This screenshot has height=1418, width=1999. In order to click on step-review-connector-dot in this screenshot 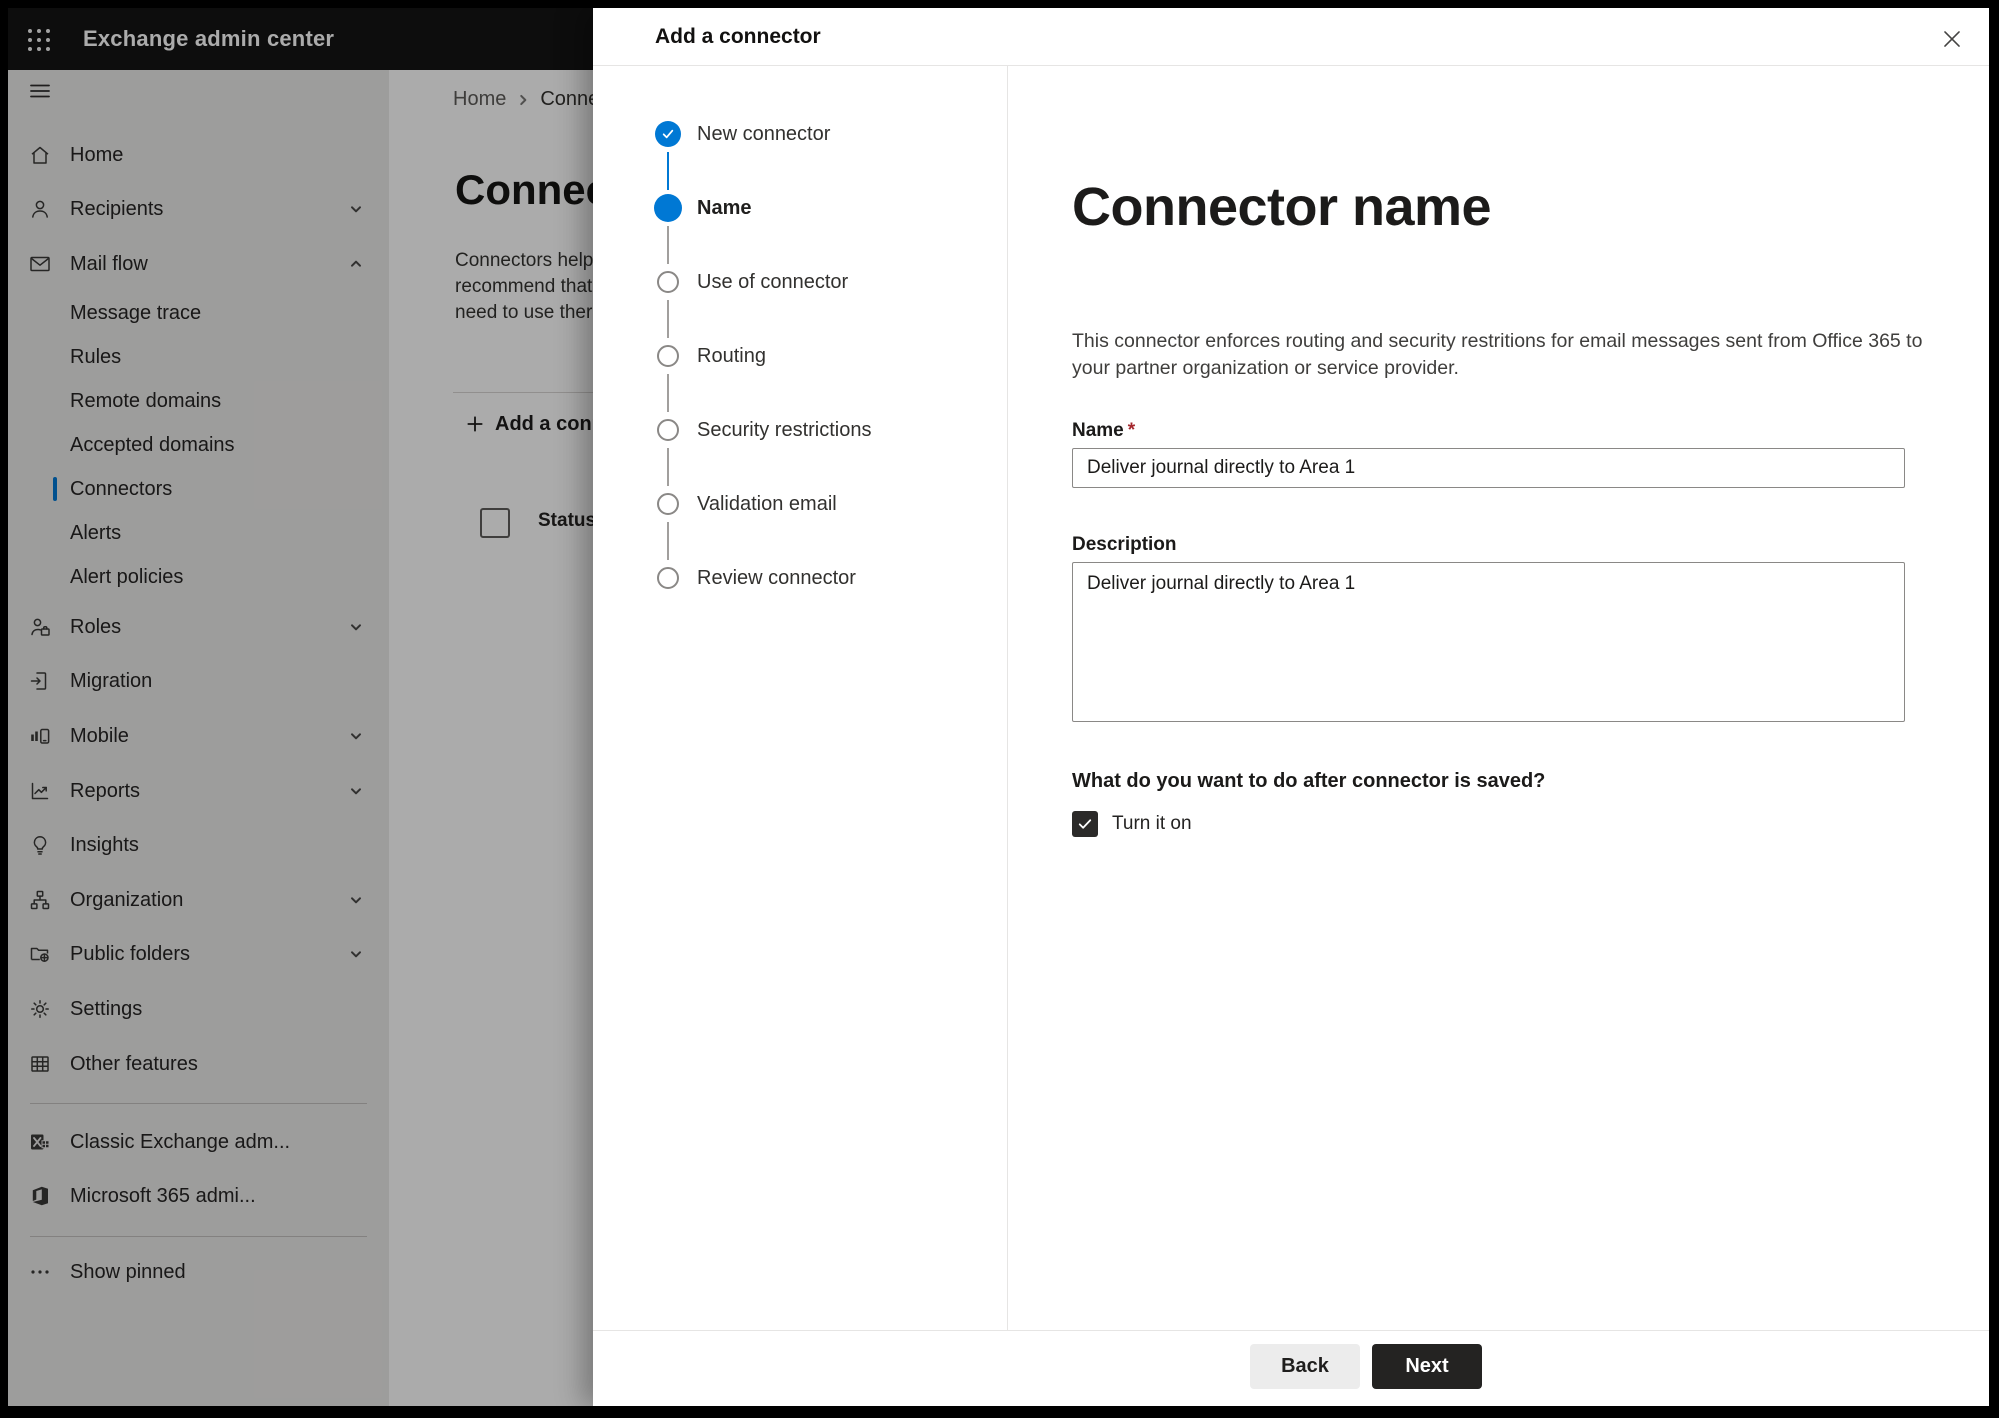, I will do `click(668, 578)`.